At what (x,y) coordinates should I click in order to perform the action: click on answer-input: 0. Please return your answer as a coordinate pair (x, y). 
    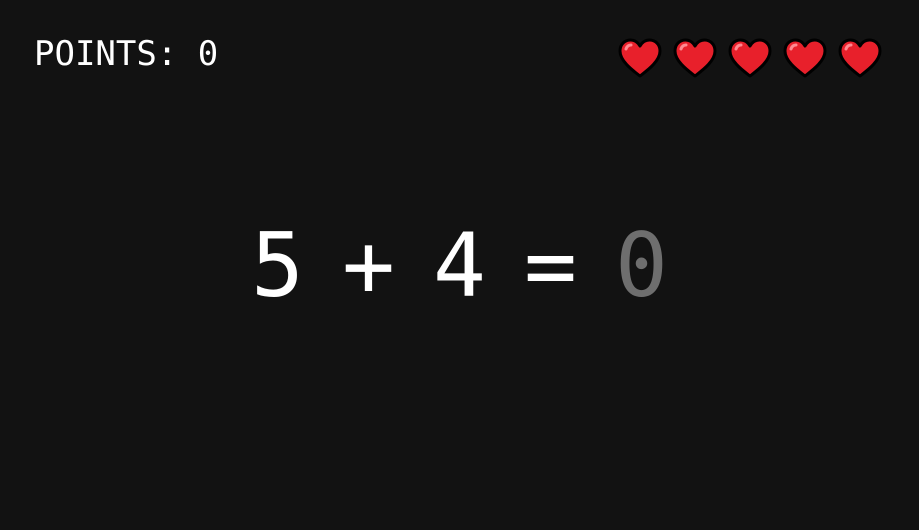
    Looking at the image, I should click on (641, 266).